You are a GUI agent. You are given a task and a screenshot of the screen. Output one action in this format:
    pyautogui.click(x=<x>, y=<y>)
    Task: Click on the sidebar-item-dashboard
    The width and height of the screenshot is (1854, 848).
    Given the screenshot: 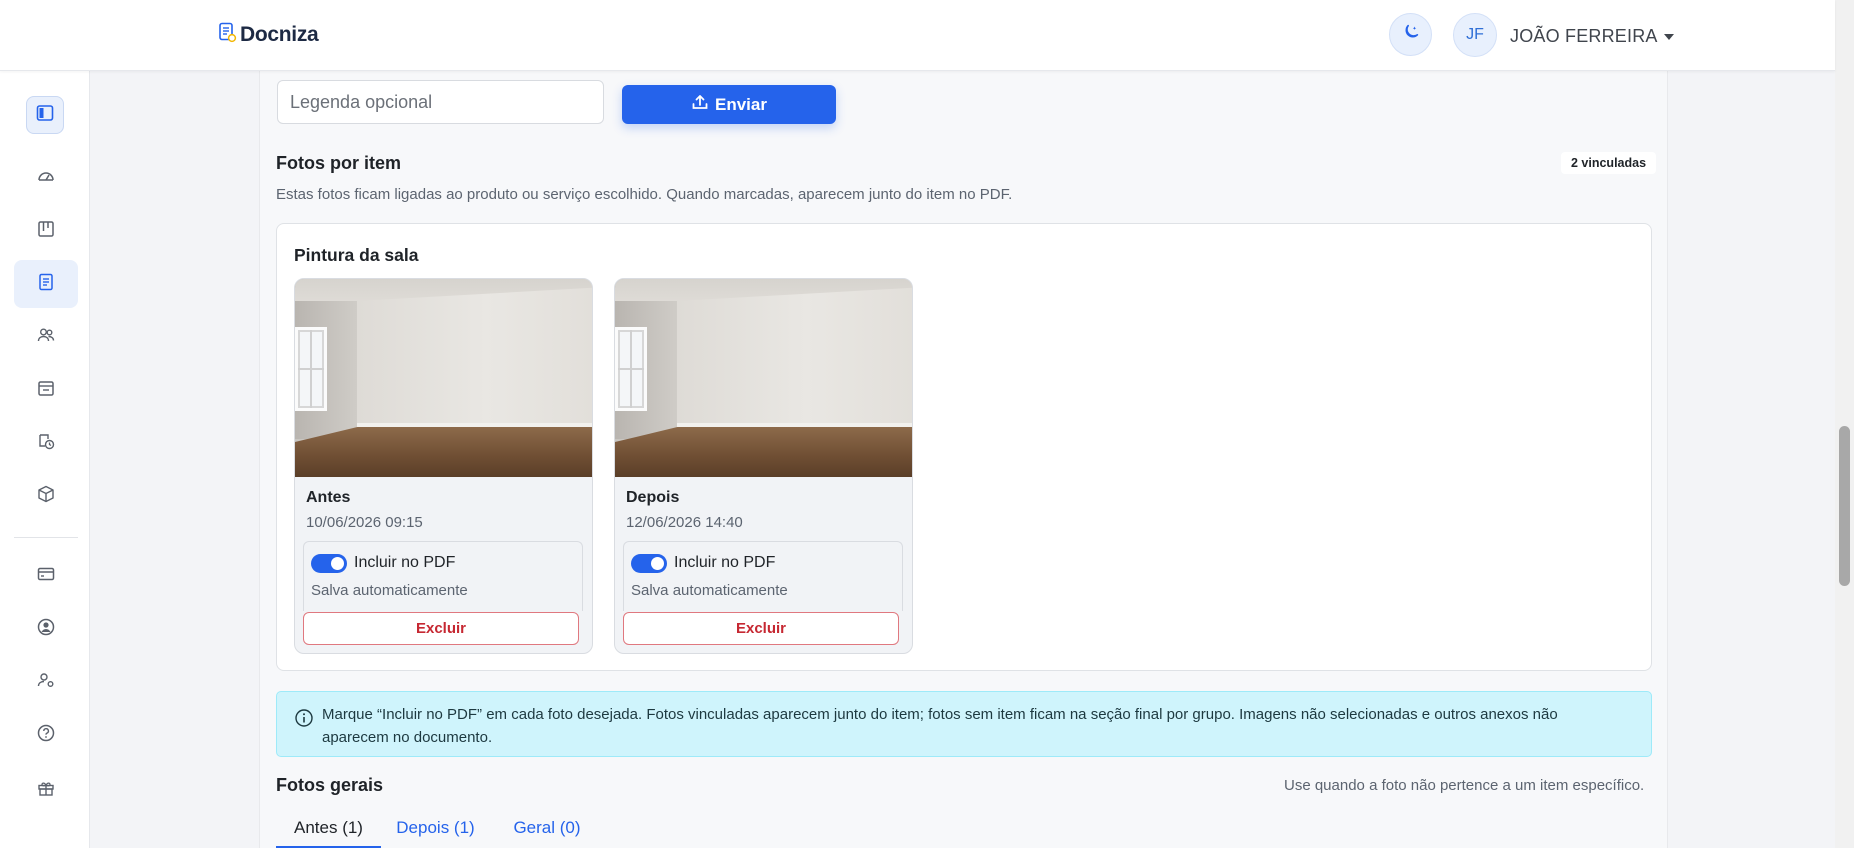 What is the action you would take?
    pyautogui.click(x=46, y=178)
    